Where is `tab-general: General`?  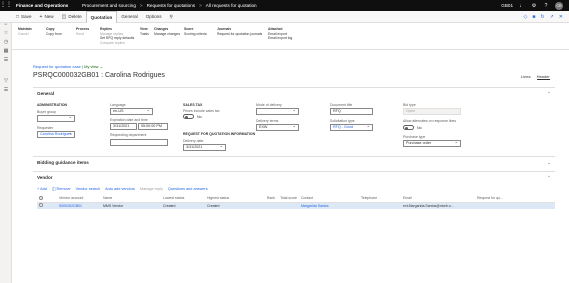
tab-general: General is located at coordinates (129, 17).